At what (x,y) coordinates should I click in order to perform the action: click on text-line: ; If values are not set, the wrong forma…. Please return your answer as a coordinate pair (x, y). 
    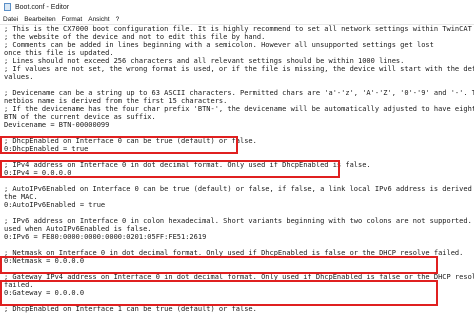
    Looking at the image, I should click on (239, 69).